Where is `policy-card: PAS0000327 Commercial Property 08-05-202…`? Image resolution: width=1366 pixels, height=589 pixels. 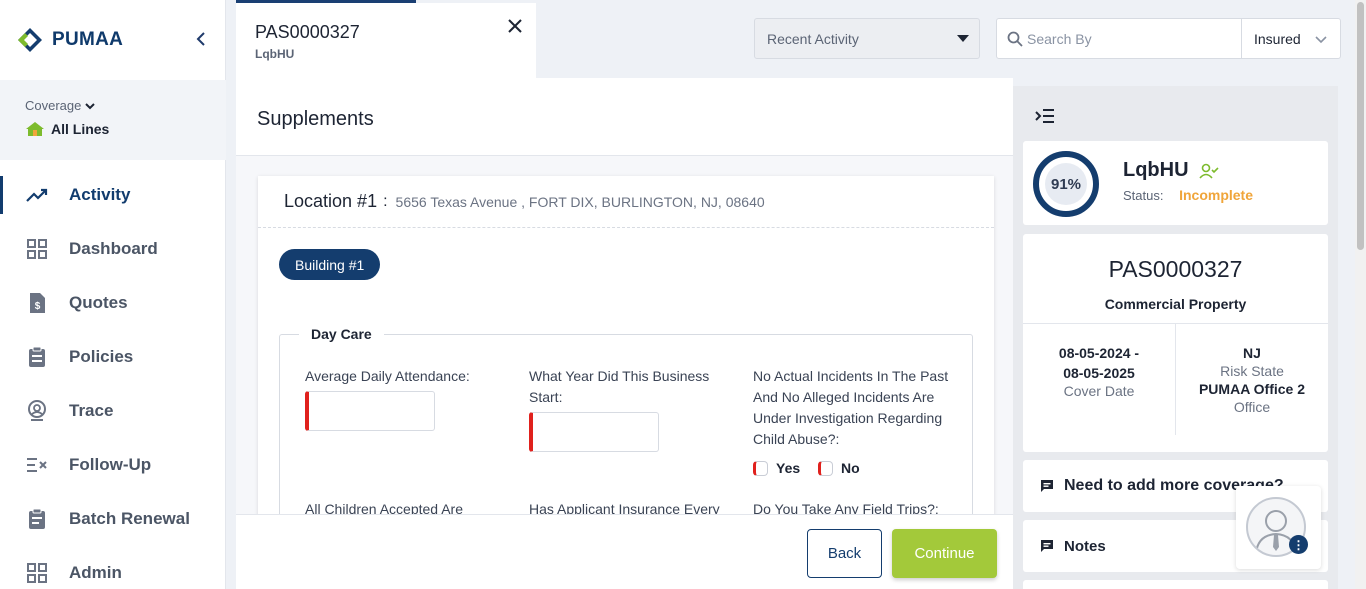 policy-card: PAS0000327 Commercial Property 08-05-202… is located at coordinates (1175, 343).